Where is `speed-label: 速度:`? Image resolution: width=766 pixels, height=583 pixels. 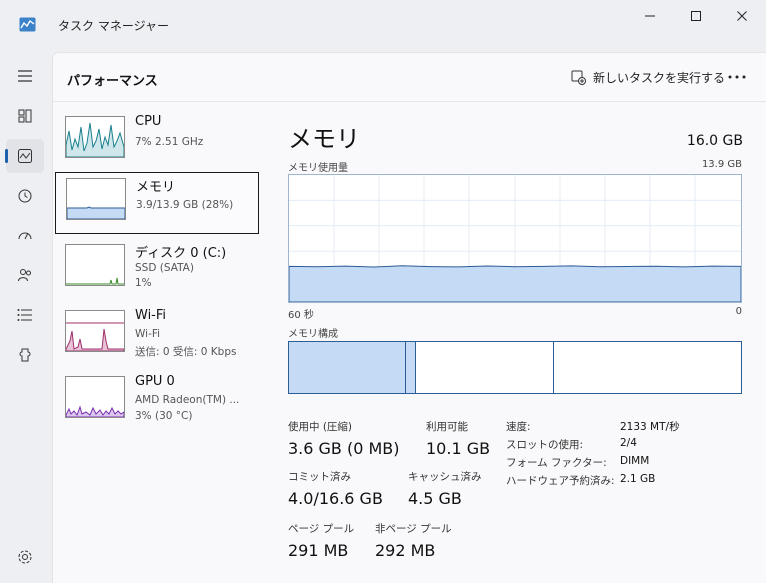 speed-label: 速度: is located at coordinates (518, 427).